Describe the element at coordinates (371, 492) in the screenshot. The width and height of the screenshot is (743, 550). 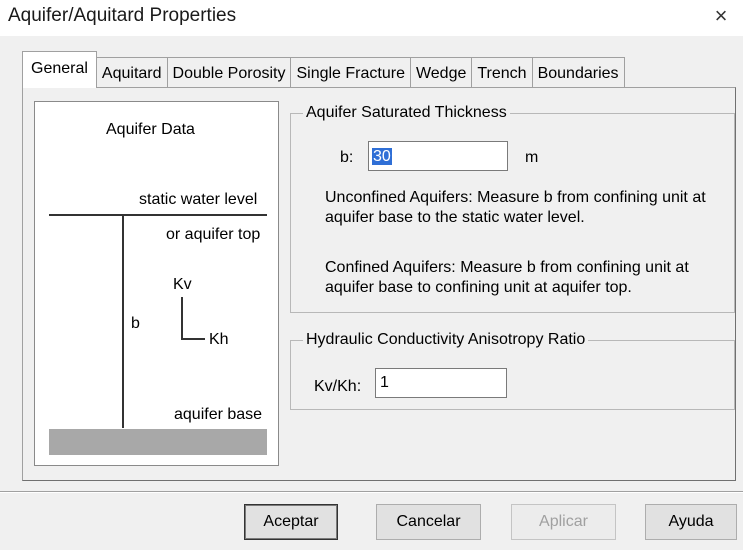
I see `button-separator` at that location.